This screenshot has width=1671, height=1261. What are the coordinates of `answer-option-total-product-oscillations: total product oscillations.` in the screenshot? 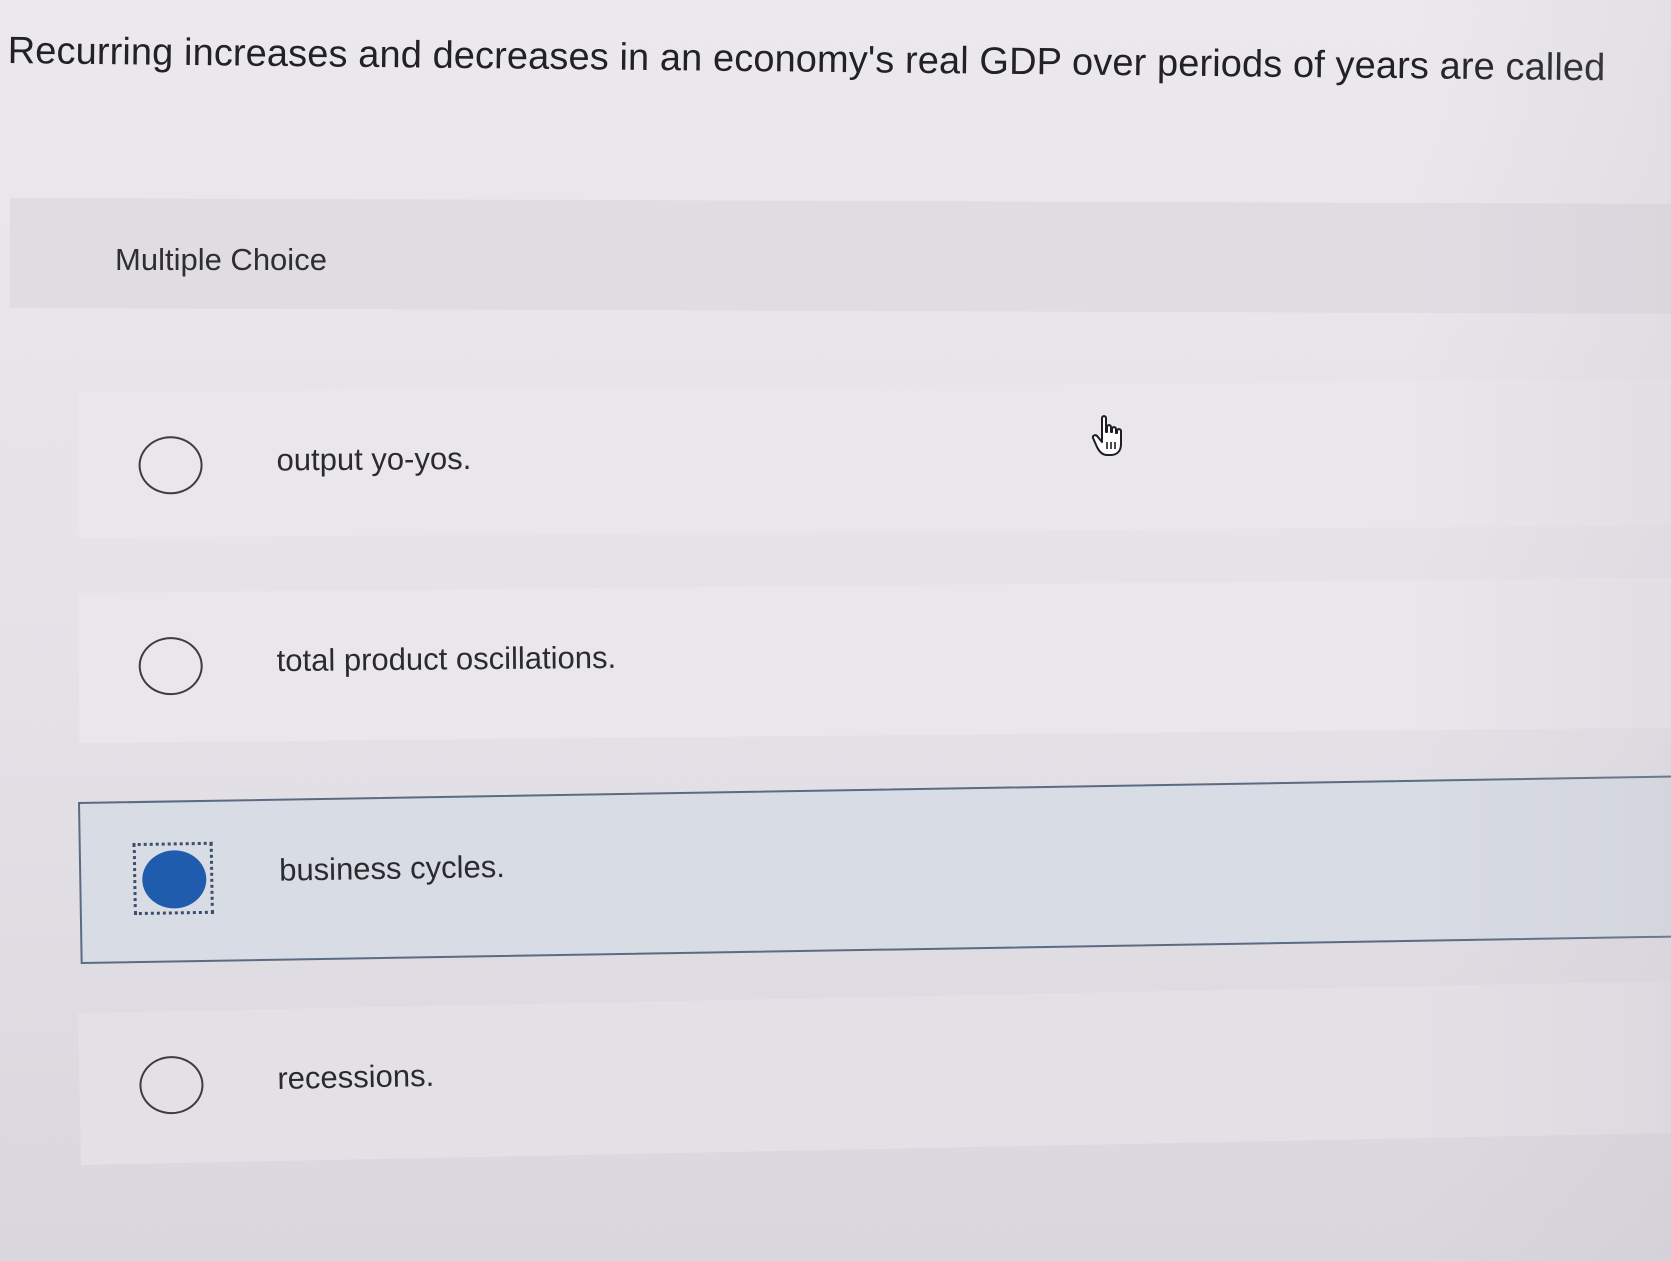 It's located at (874, 660).